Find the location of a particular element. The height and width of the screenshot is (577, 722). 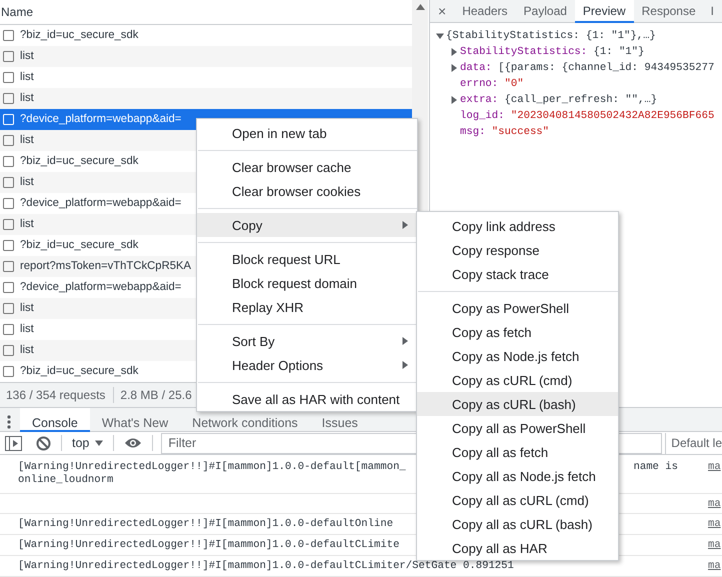

console-message: online_loudnorm is located at coordinates (66, 480).